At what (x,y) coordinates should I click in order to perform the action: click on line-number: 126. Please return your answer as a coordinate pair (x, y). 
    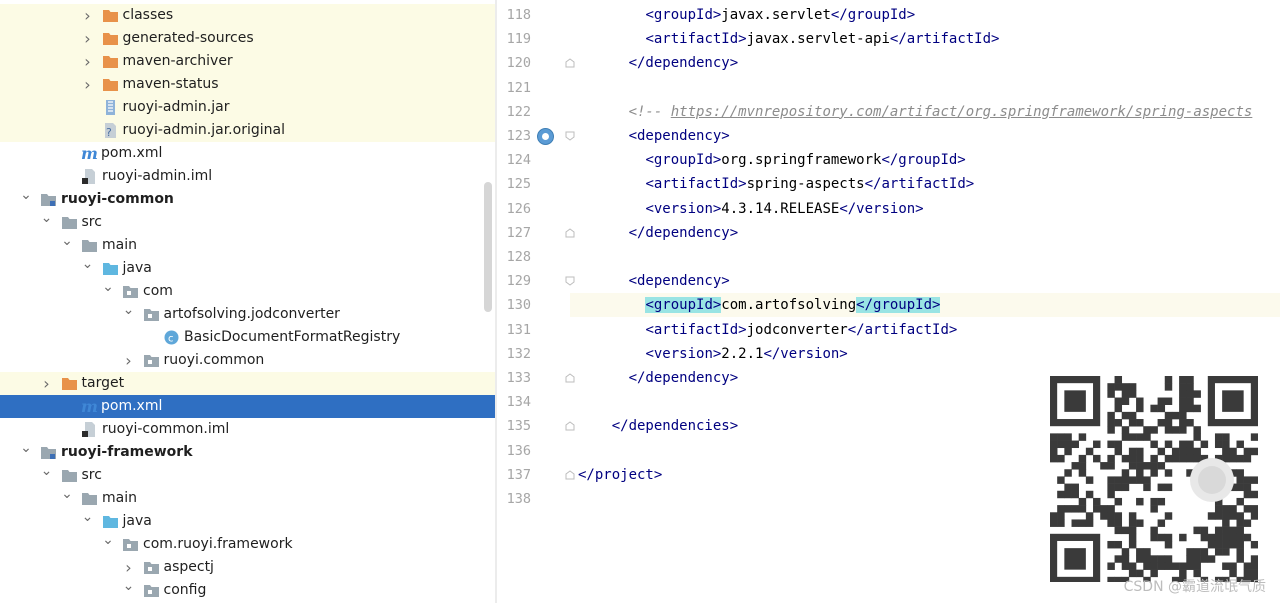
    Looking at the image, I should click on (518, 208).